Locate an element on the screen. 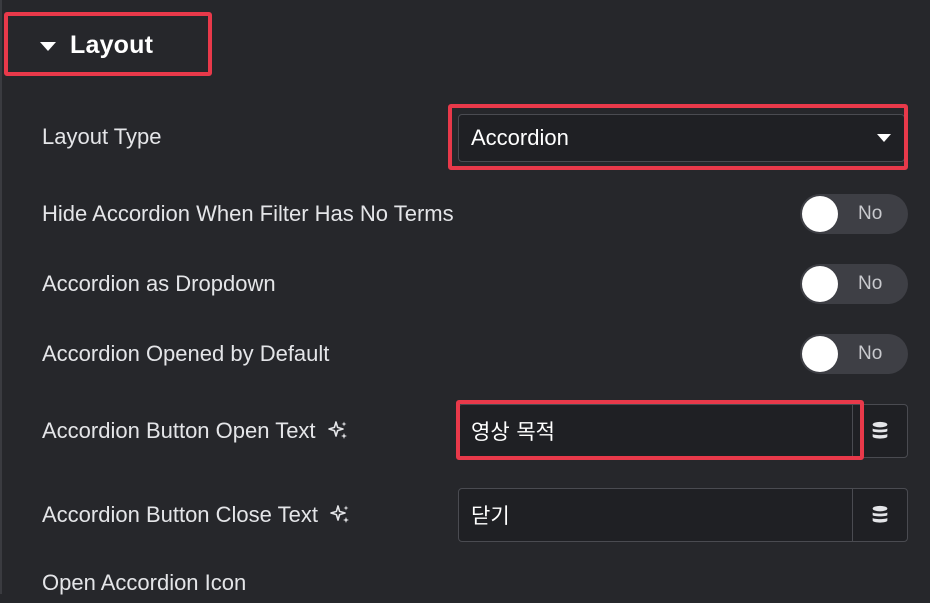  accordion-dropdown-toggle: No is located at coordinates (854, 284).